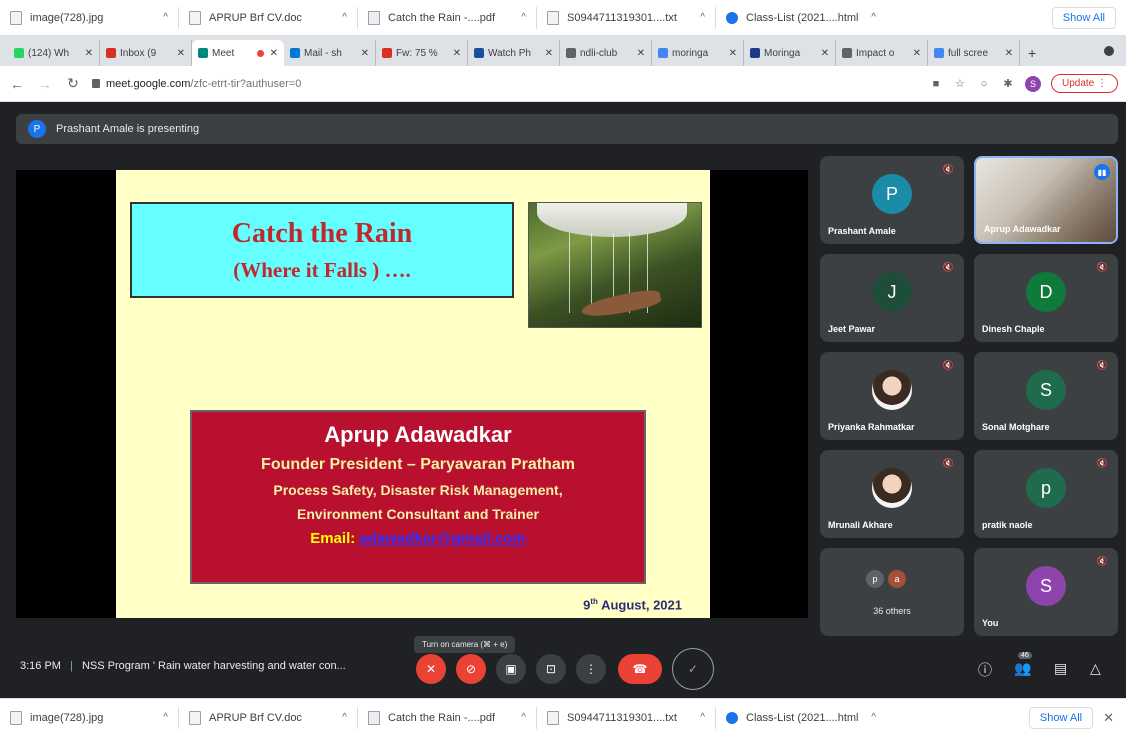  I want to click on mic-off-button: ✕, so click(431, 669).